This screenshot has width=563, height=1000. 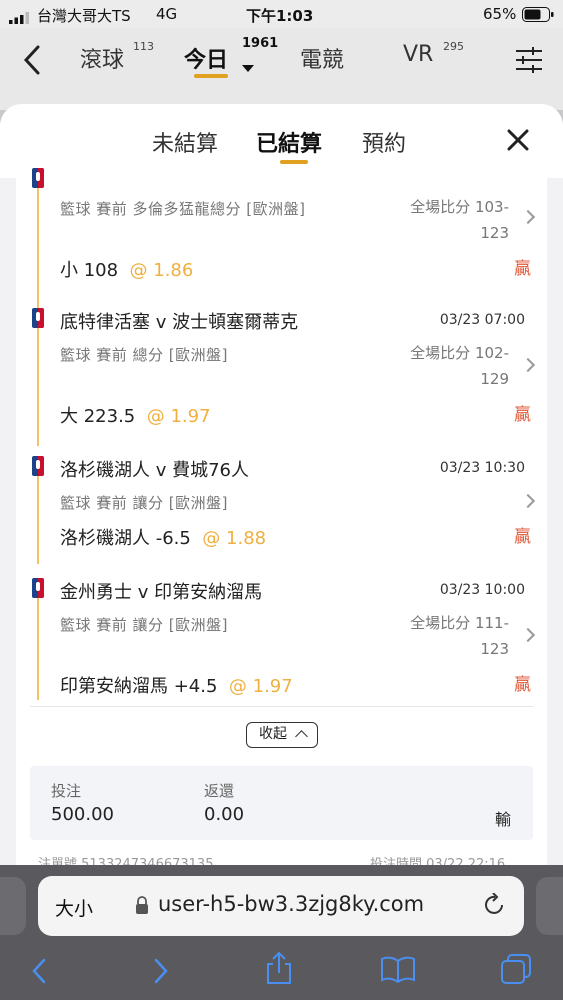 What do you see at coordinates (398, 969) in the screenshot?
I see `bookmarks-icon` at bounding box center [398, 969].